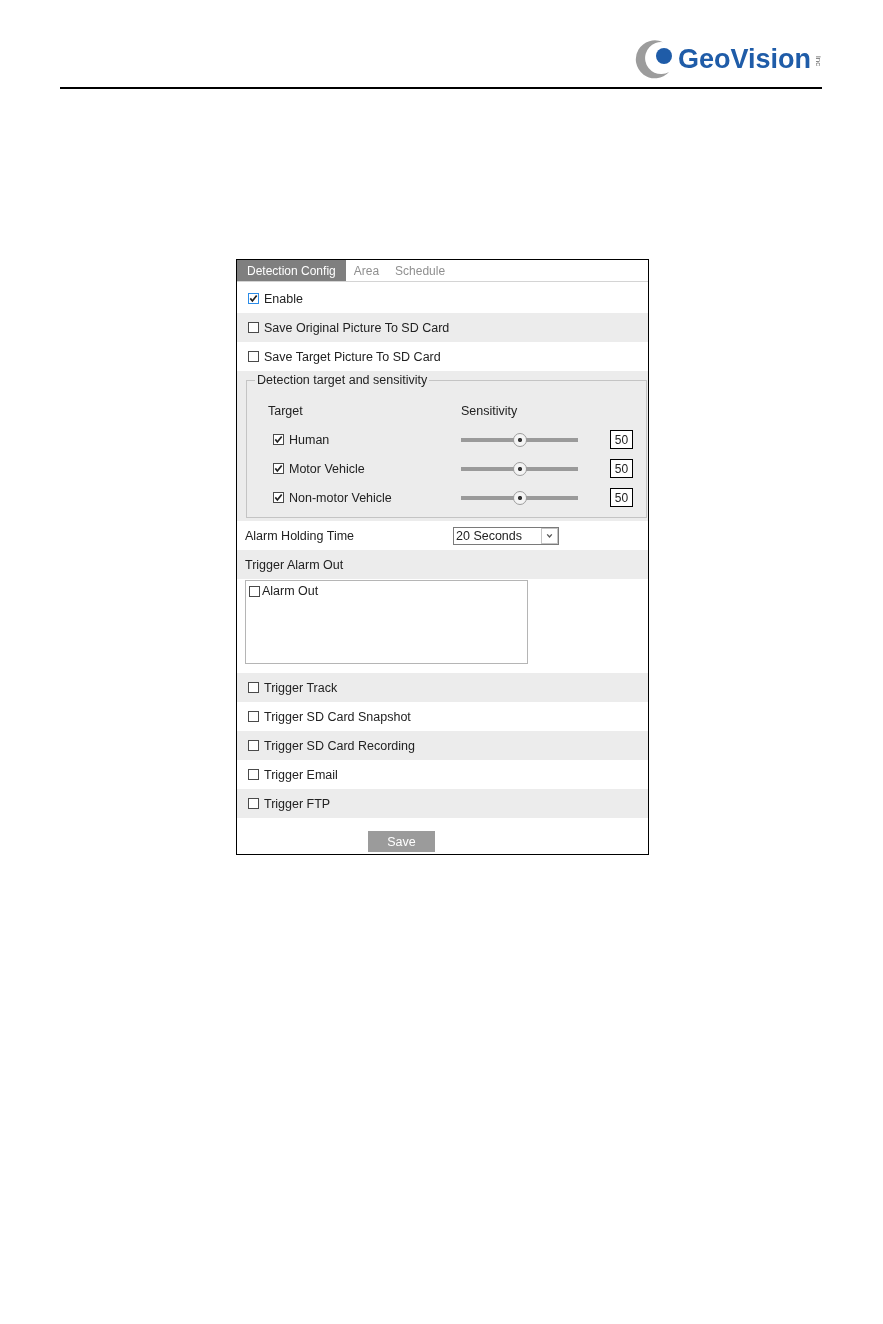  I want to click on dropdown: 20 Seconds, so click(506, 535).